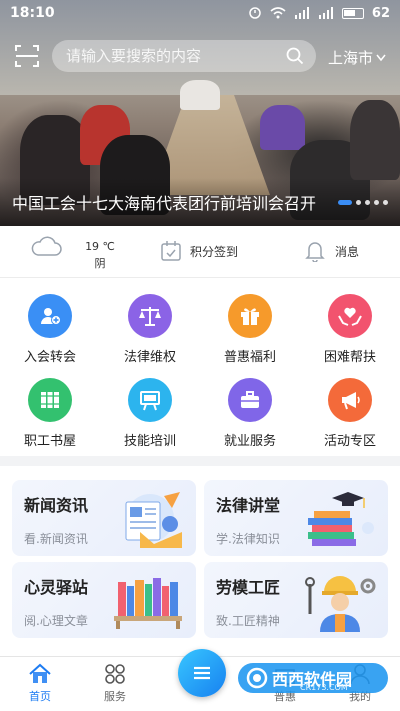 This screenshot has height=711, width=400. Describe the element at coordinates (347, 251) in the screenshot. I see `message-label: 消息` at that location.